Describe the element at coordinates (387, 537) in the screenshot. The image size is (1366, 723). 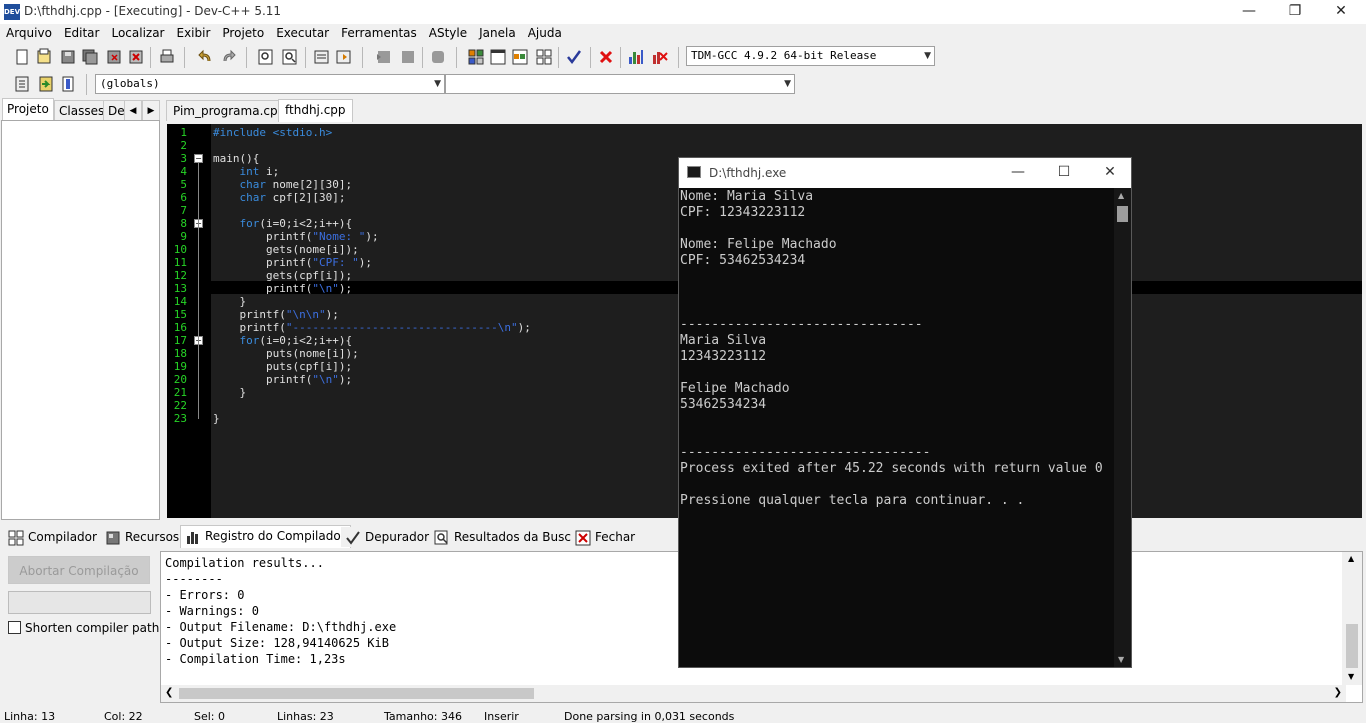
I see `tab-depurador: Depurador` at that location.